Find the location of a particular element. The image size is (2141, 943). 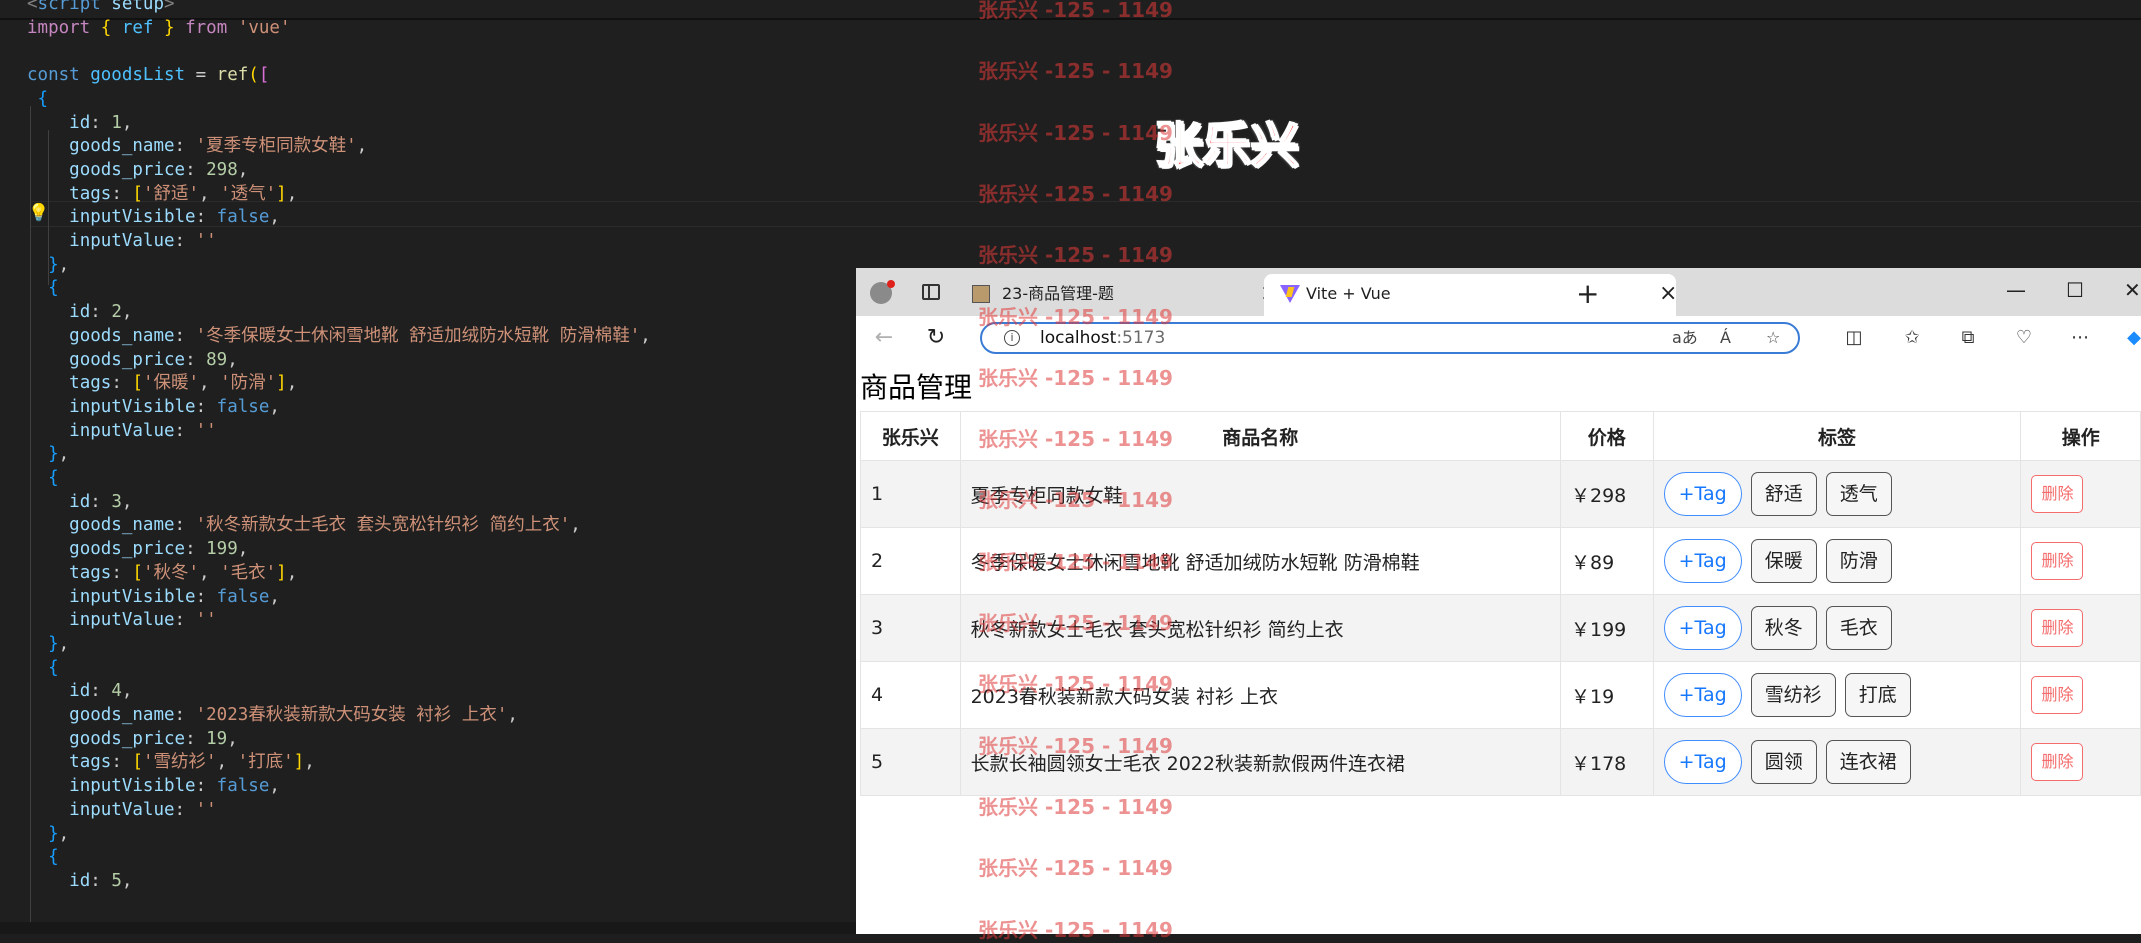

indent-guide is located at coordinates (48, 207).